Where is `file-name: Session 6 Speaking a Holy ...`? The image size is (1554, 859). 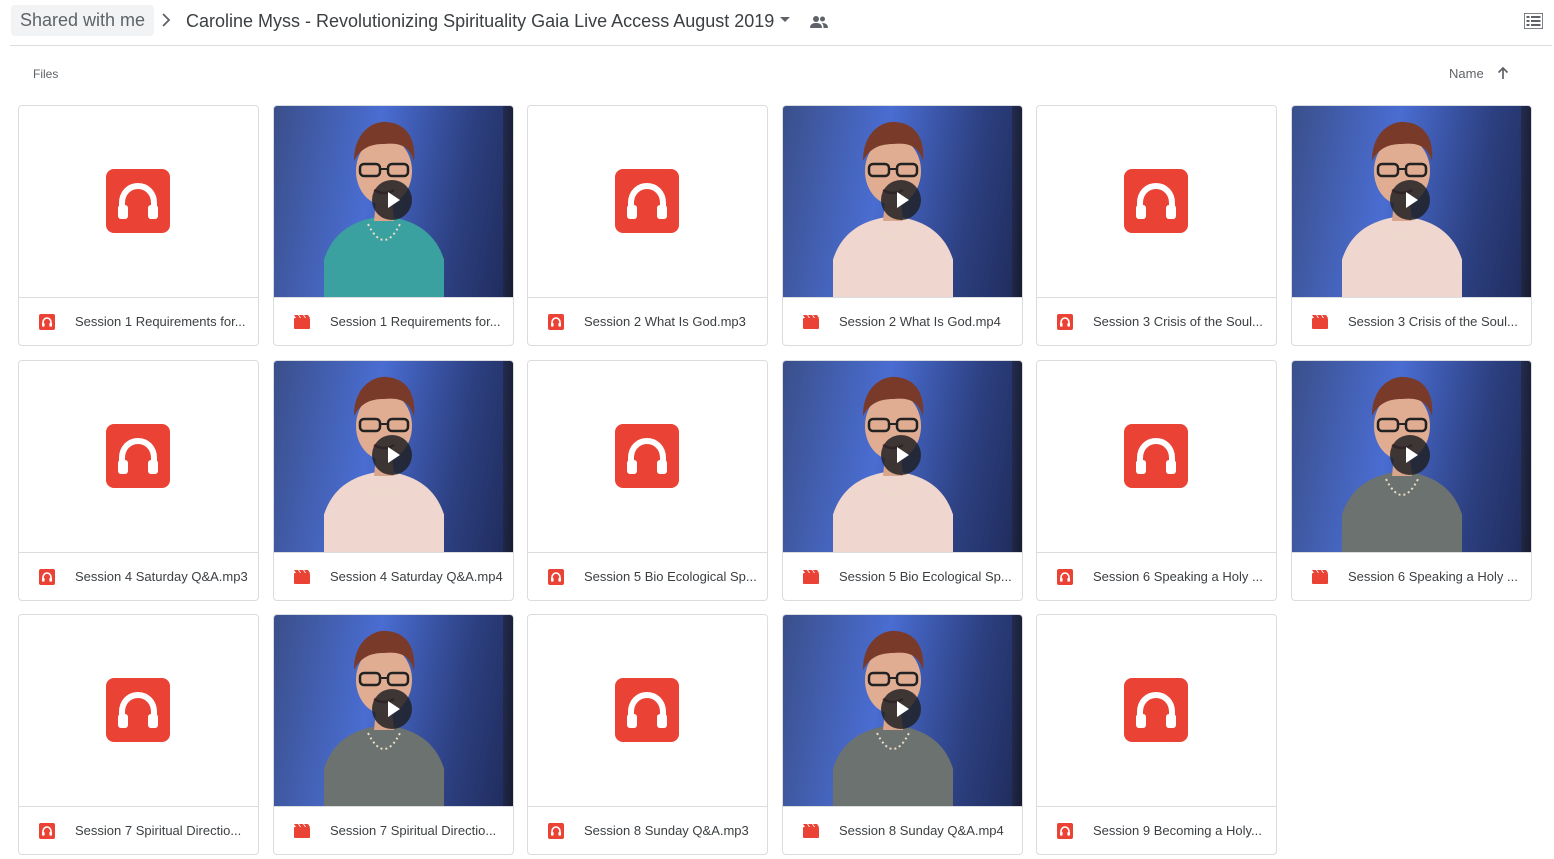 file-name: Session 6 Speaking a Holy ... is located at coordinates (1433, 576).